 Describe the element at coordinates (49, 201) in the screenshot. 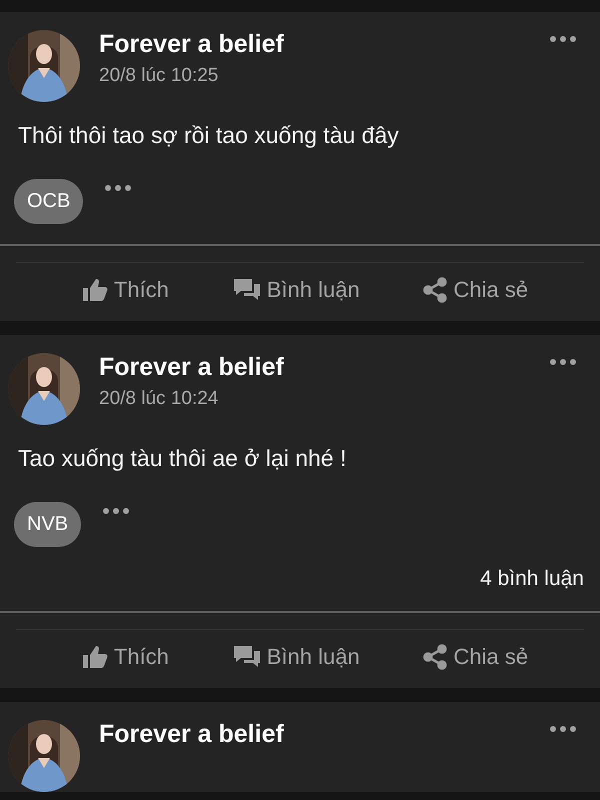

I see `reaction-chip: OCB` at that location.